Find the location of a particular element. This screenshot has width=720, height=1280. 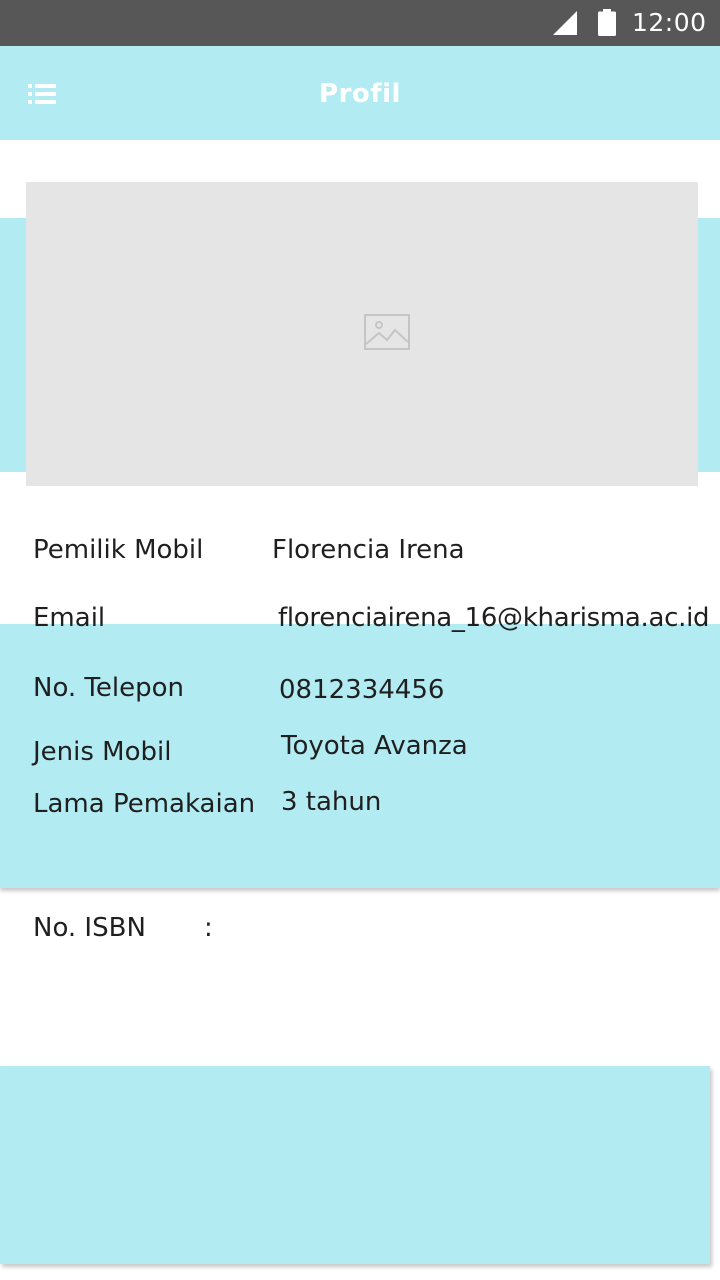

list-menu-icon is located at coordinates (42, 94).